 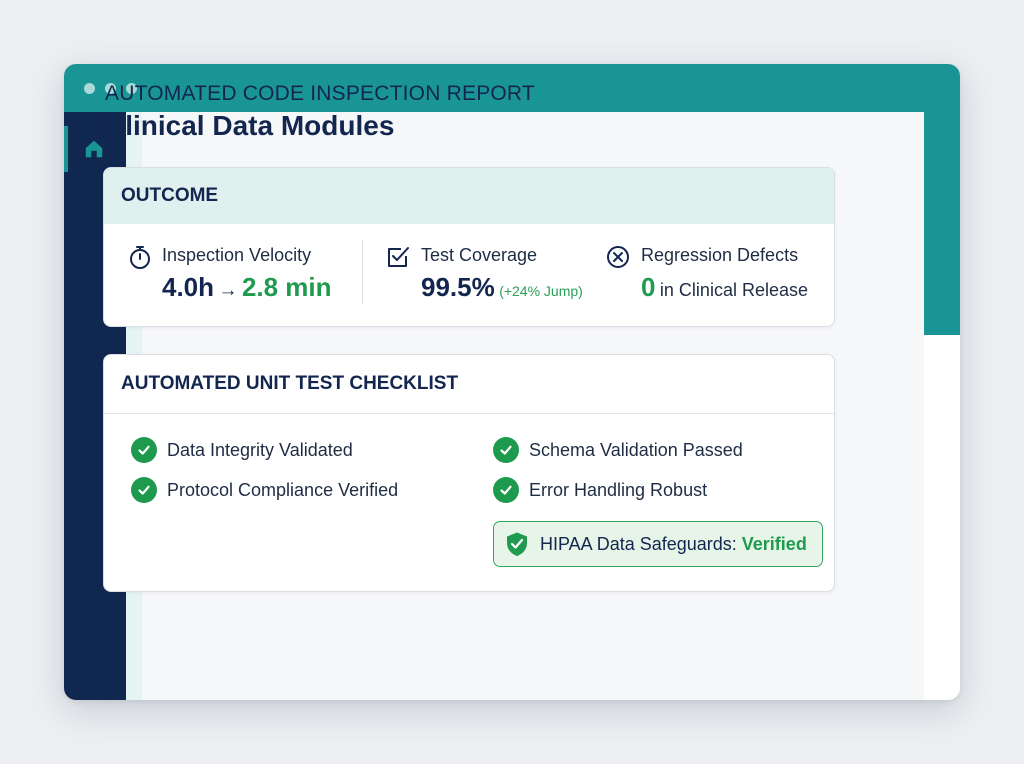 I want to click on checklist-item: Schema Validation Passed, so click(x=618, y=450).